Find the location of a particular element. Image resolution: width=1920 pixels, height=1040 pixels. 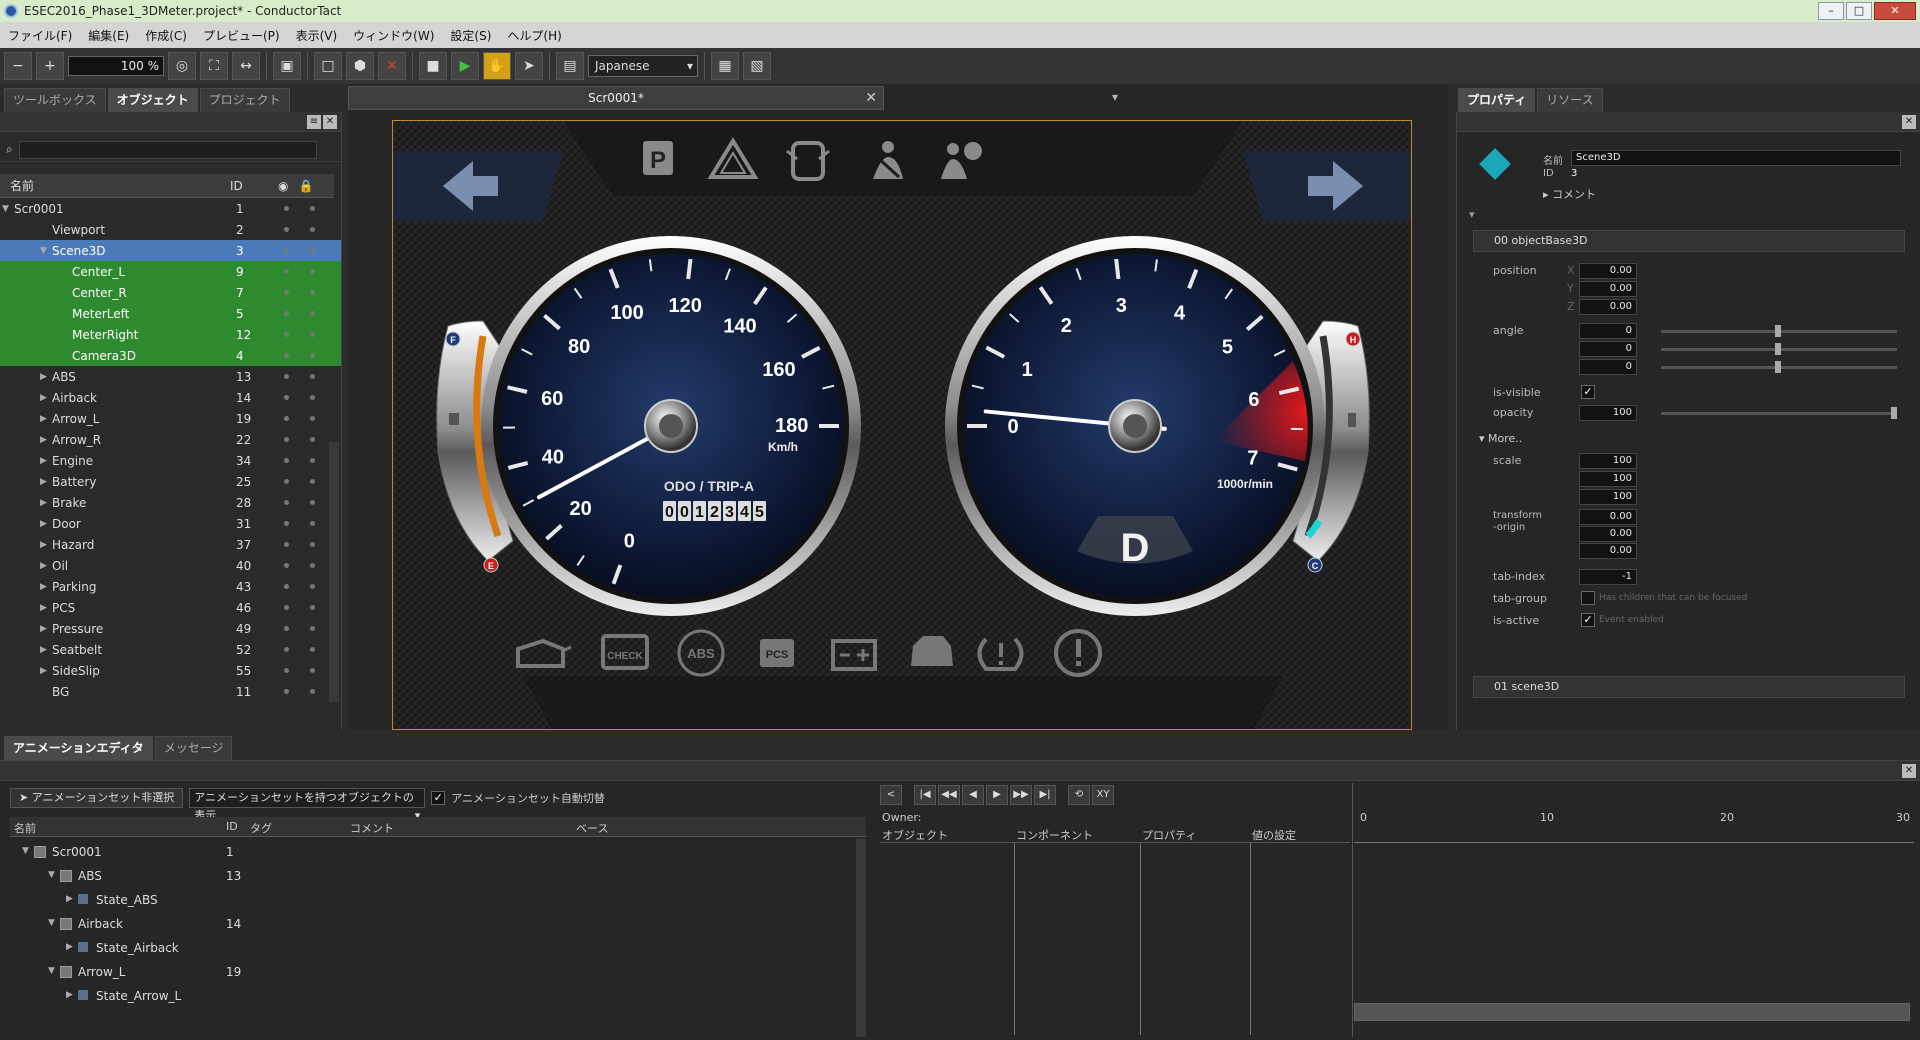

menu-file: ファイル(F) is located at coordinates (40, 35).